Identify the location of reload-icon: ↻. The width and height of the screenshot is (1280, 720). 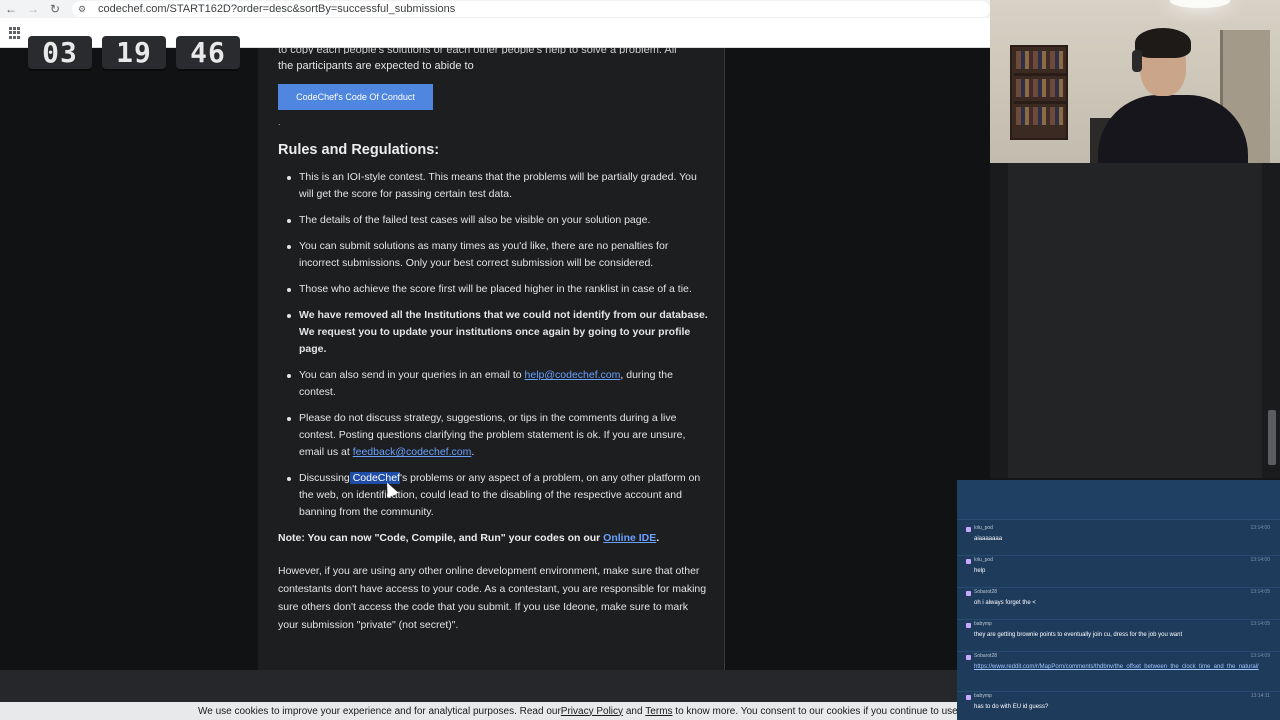
(55, 9).